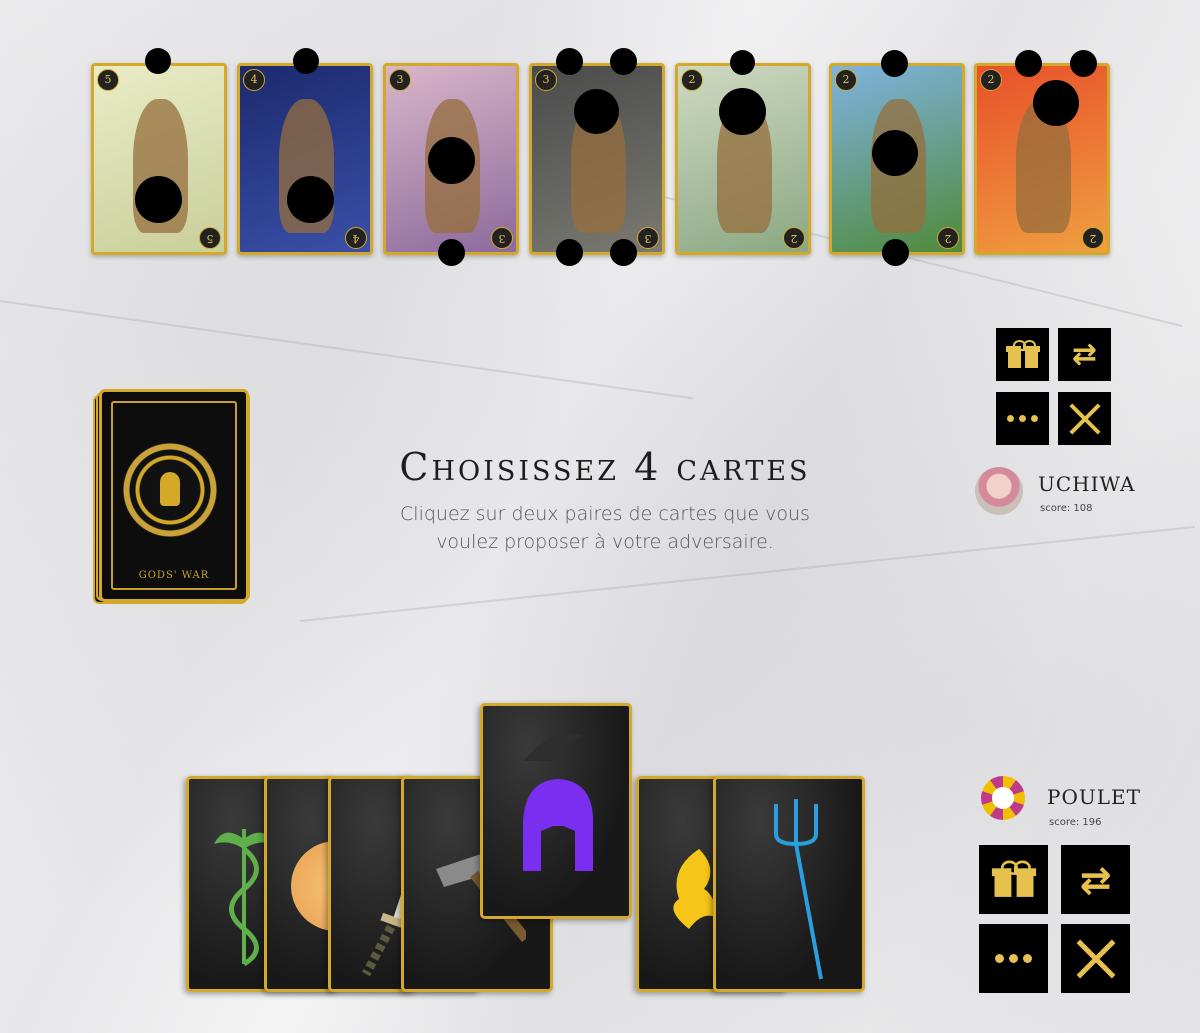 This screenshot has height=1033, width=1200. I want to click on hand-card-helmet, so click(556, 811).